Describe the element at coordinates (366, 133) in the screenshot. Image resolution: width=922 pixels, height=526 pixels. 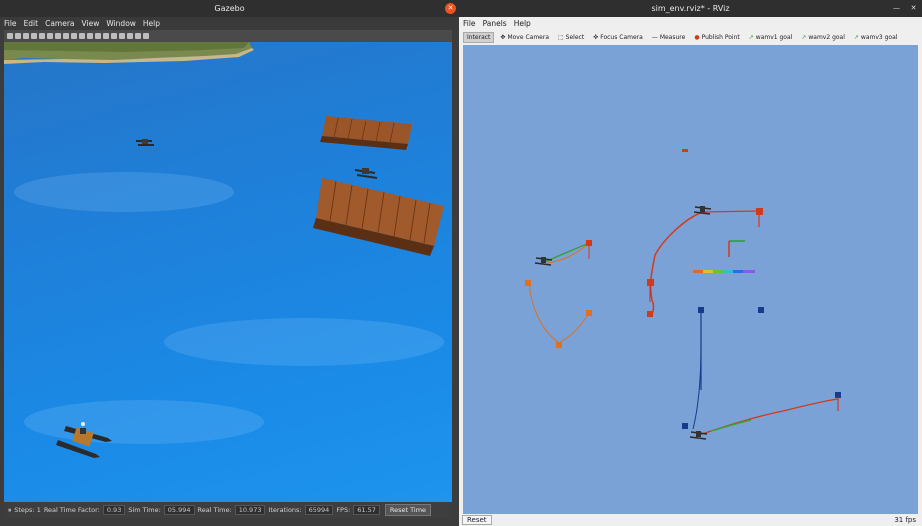
I see `small-dock` at that location.